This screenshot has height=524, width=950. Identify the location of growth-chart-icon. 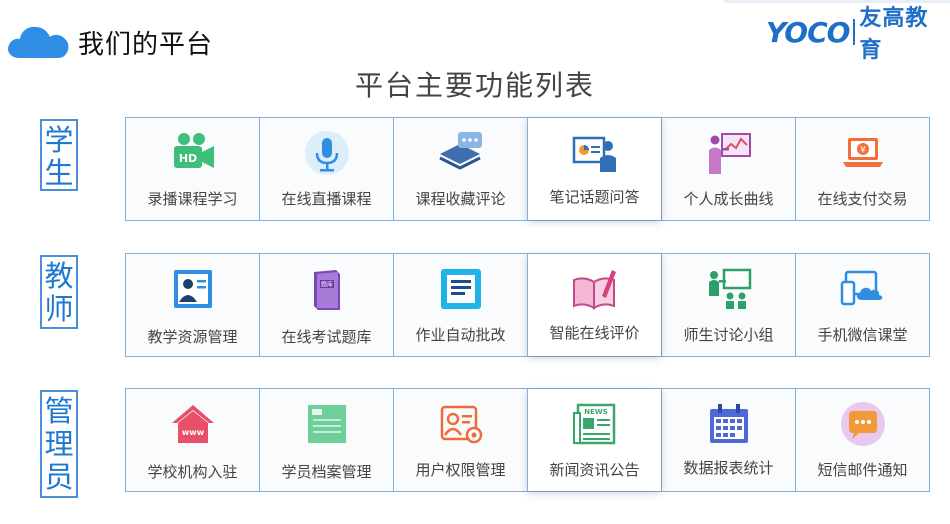
(729, 153).